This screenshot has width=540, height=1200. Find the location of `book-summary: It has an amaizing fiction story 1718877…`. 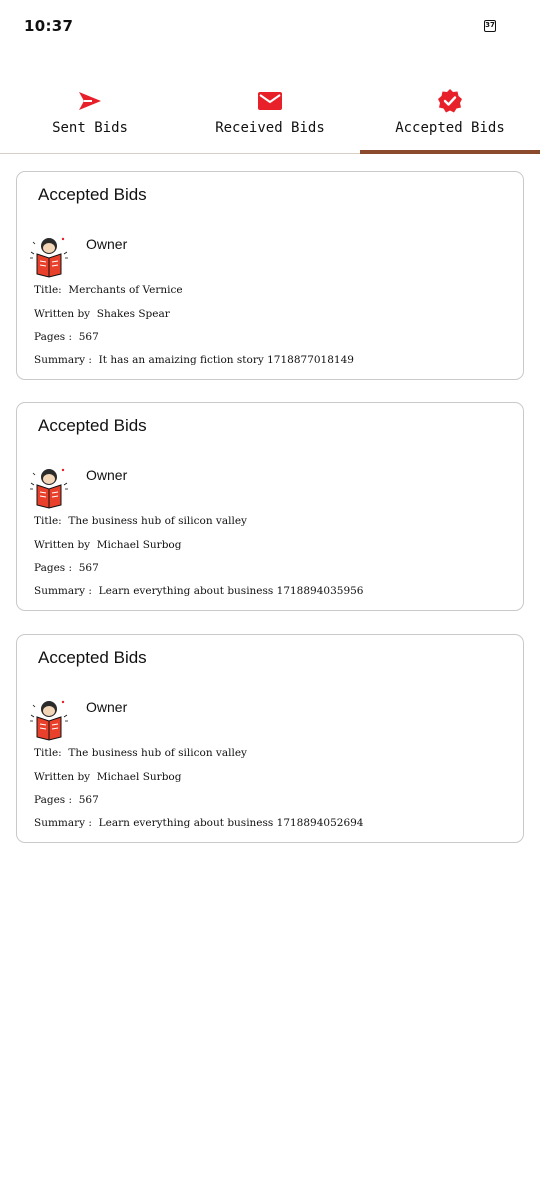

book-summary: It has an amaizing fiction story 1718877… is located at coordinates (226, 360).